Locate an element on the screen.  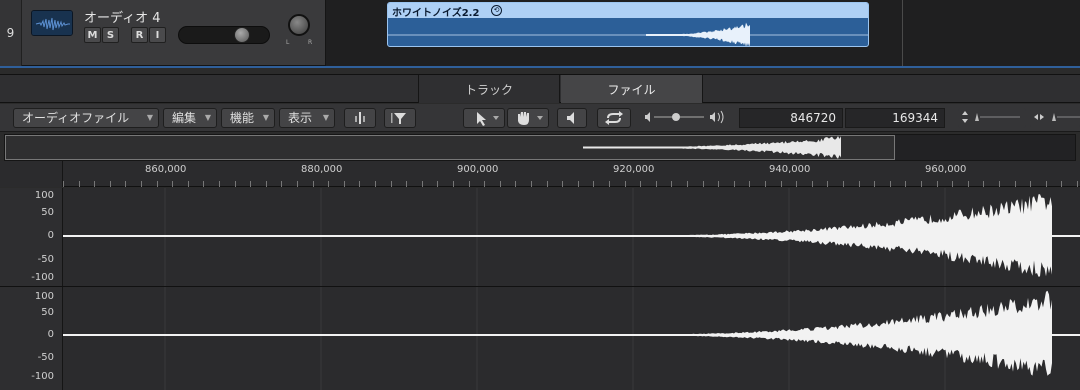
track-number: 9 is located at coordinates (11, 33).